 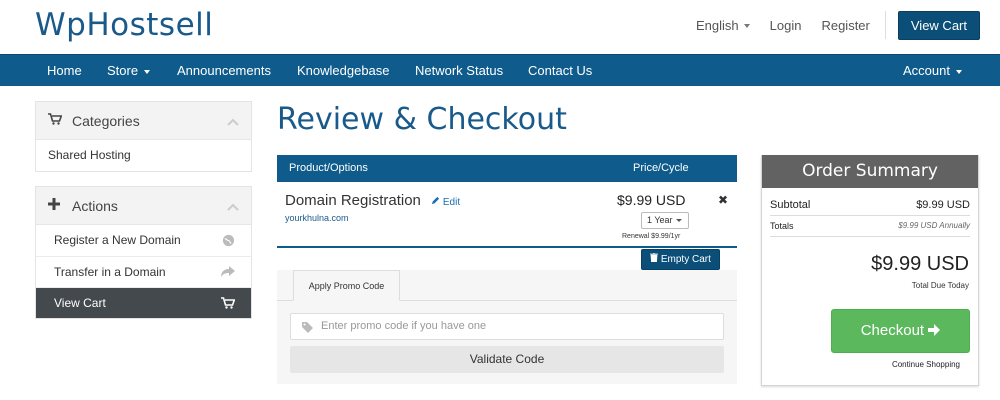 What do you see at coordinates (938, 25) in the screenshot?
I see `view-cart-button: View Cart` at bounding box center [938, 25].